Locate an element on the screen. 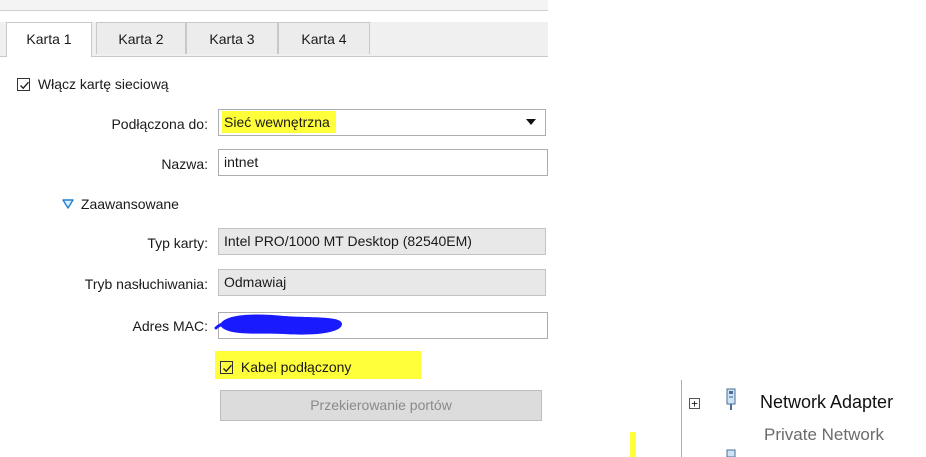 This screenshot has height=457, width=926. network-adapter-subtitle: Private Network is located at coordinates (824, 434).